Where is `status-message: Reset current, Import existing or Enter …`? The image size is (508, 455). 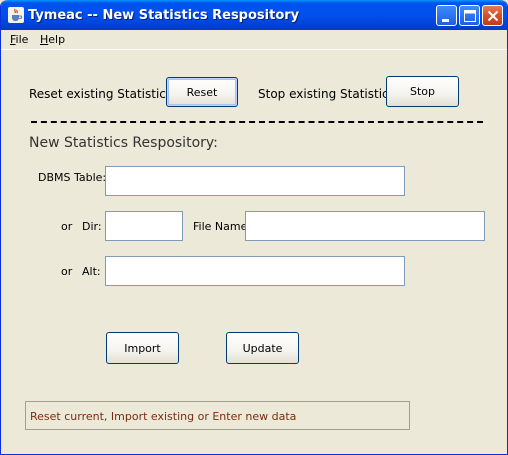 status-message: Reset current, Import existing or Enter … is located at coordinates (163, 416).